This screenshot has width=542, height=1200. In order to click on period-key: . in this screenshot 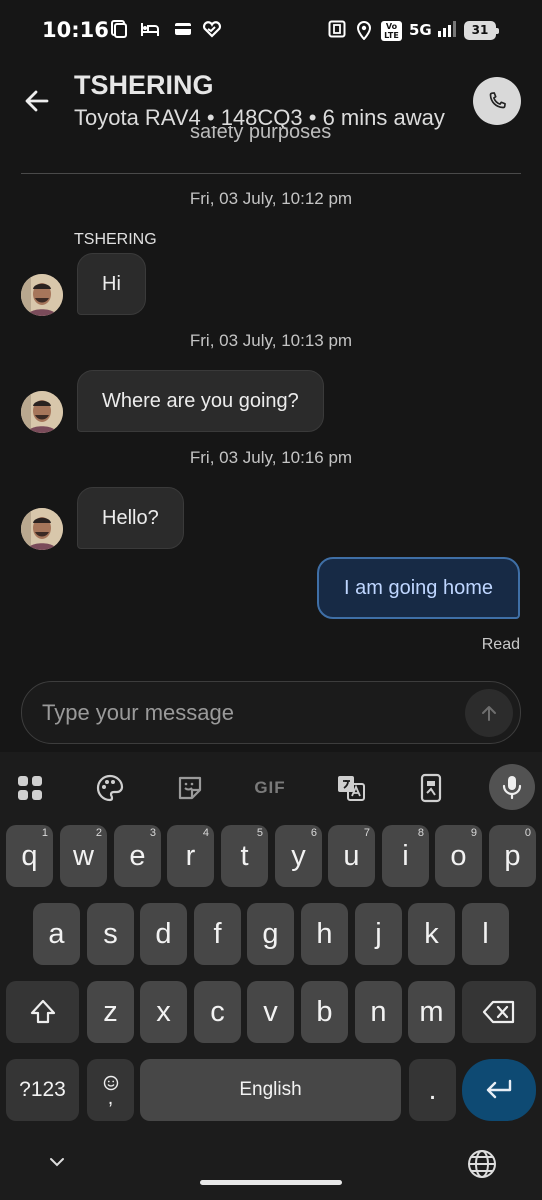, I will do `click(432, 1090)`.